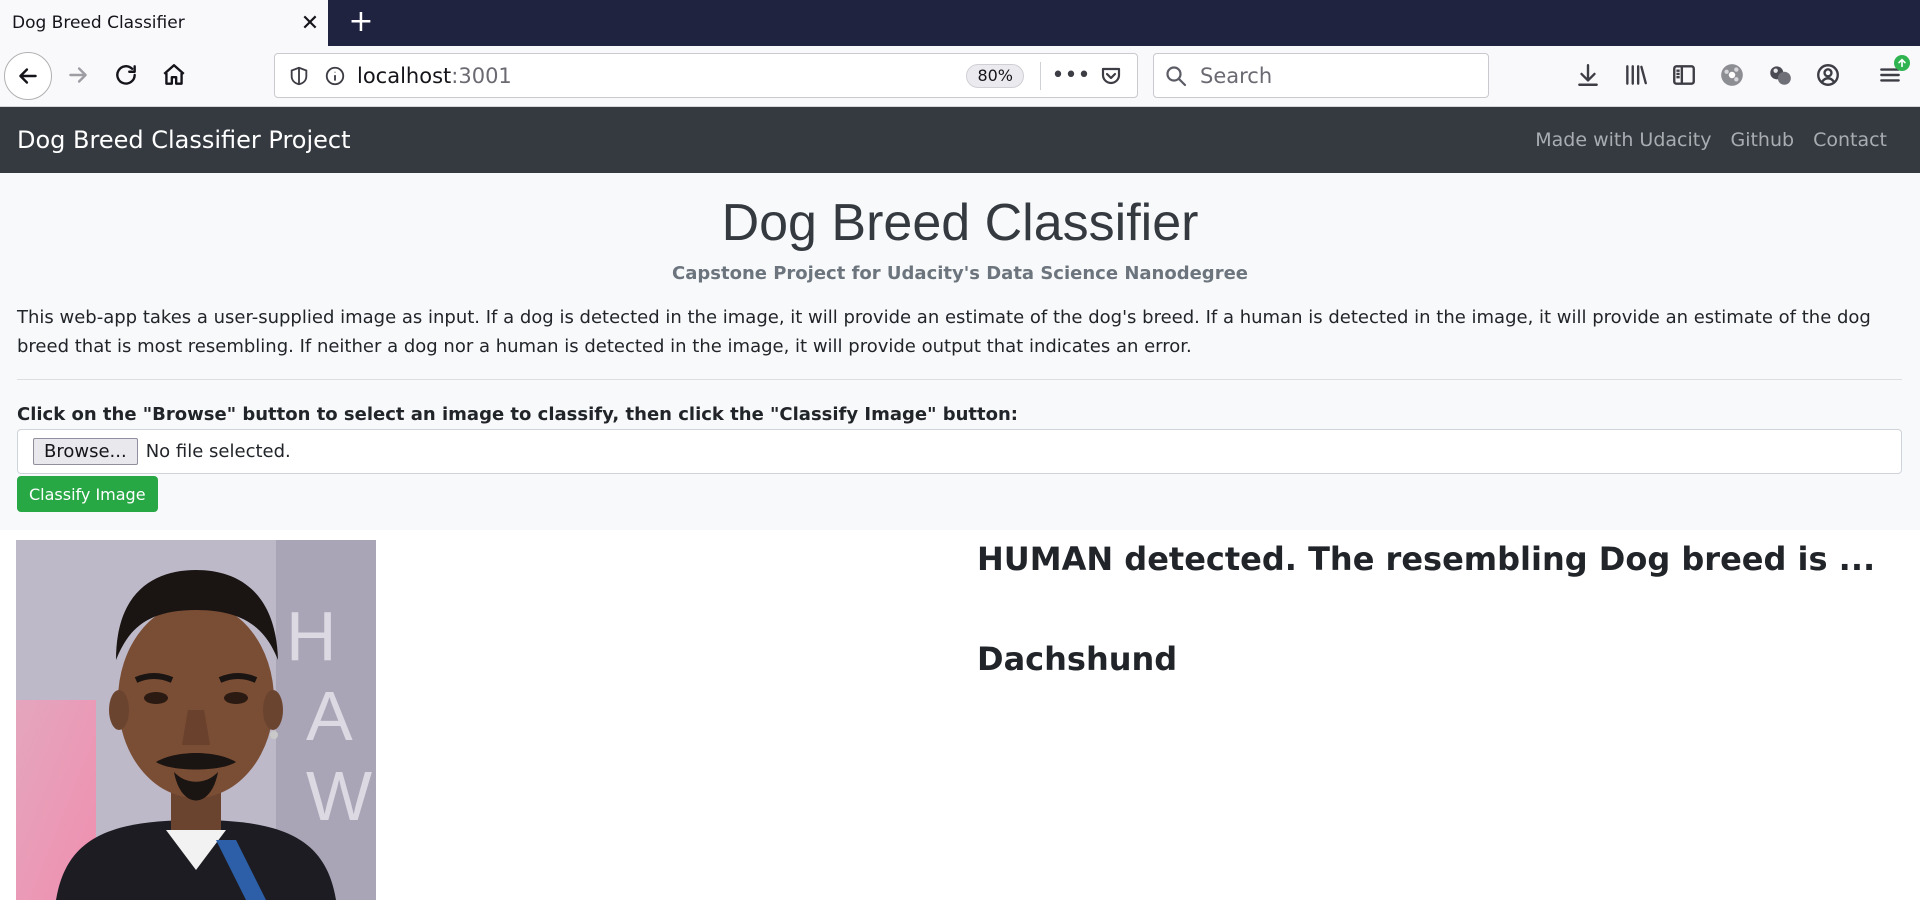 Image resolution: width=1920 pixels, height=915 pixels. I want to click on menu-icon, so click(1890, 75).